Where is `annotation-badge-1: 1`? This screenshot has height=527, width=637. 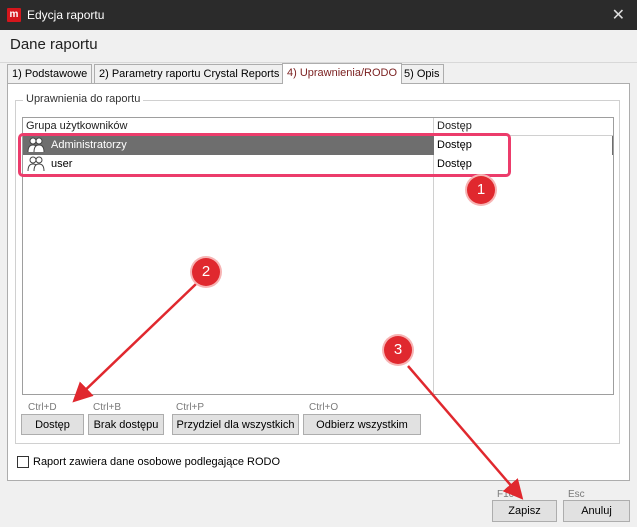
annotation-badge-1: 1 is located at coordinates (481, 190).